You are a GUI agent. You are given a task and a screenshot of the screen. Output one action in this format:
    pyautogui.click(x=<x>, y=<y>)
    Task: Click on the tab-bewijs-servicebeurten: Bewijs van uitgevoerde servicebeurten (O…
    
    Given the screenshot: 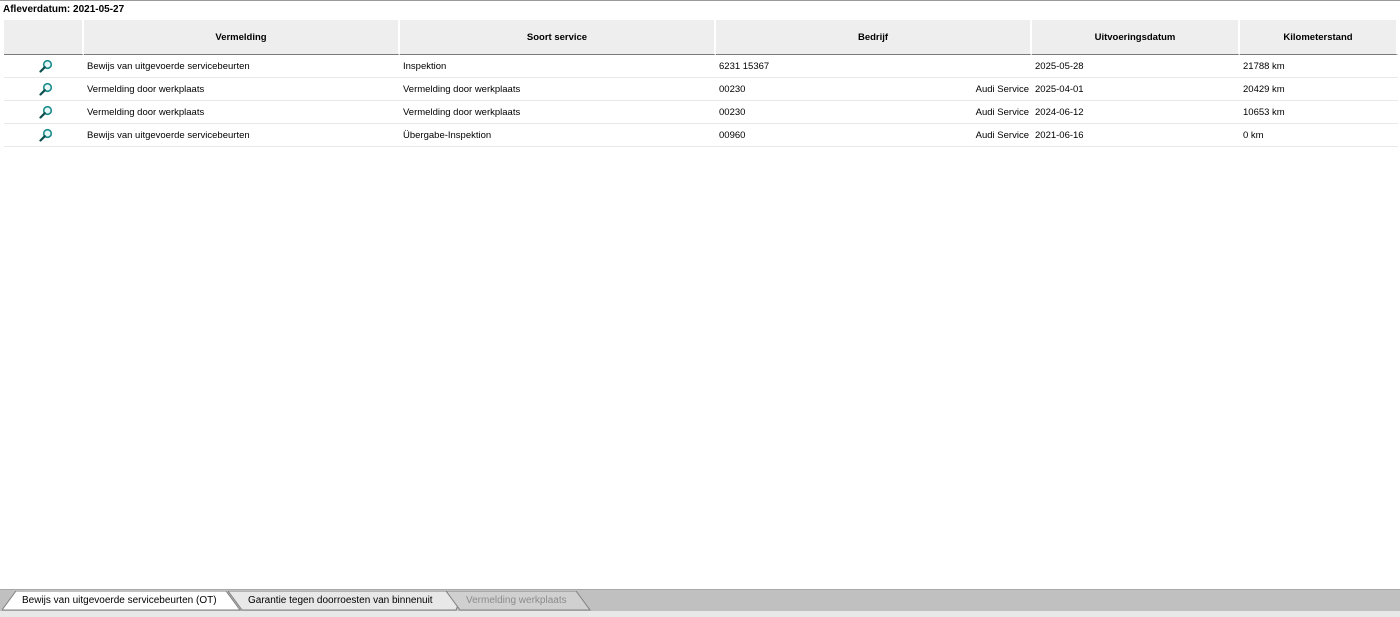 What is the action you would take?
    pyautogui.click(x=121, y=601)
    